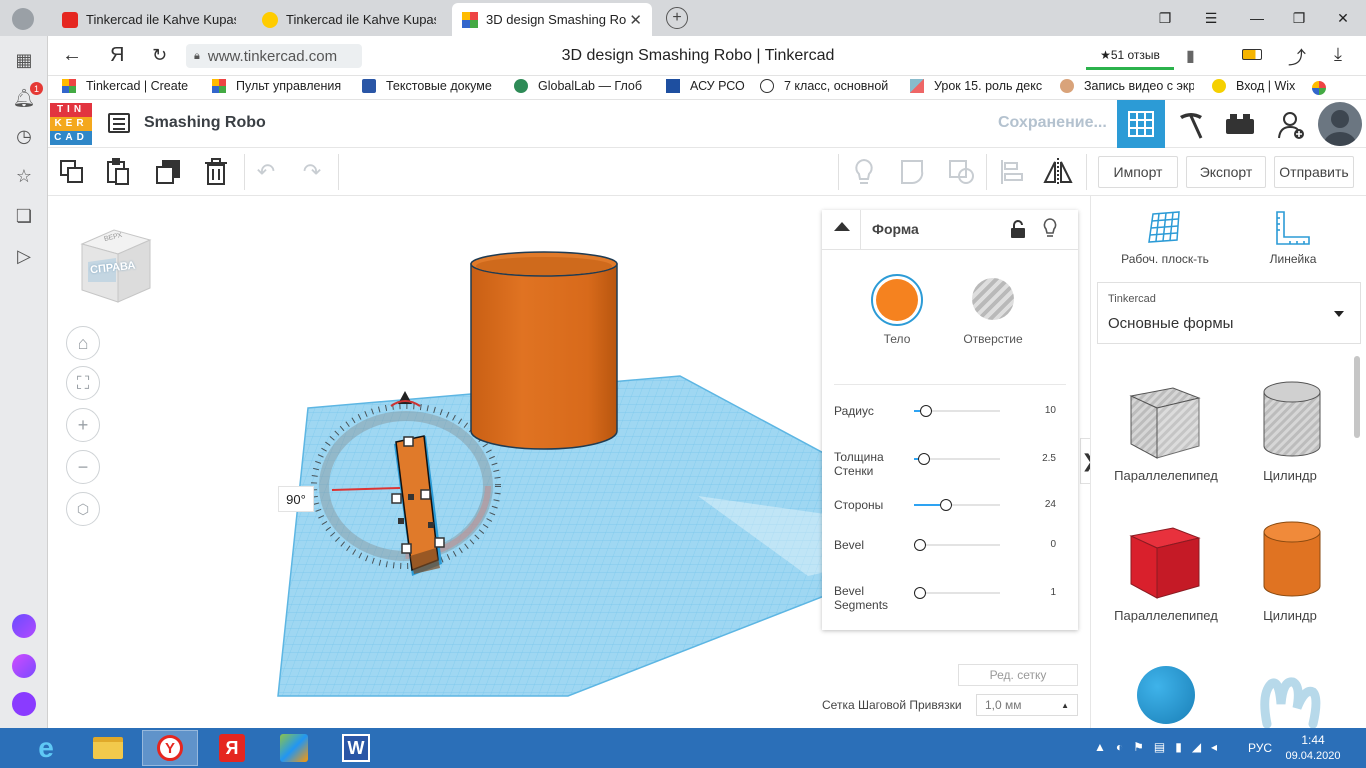 This screenshot has height=768, width=1366. I want to click on shape-tile-sphere, so click(1169, 696).